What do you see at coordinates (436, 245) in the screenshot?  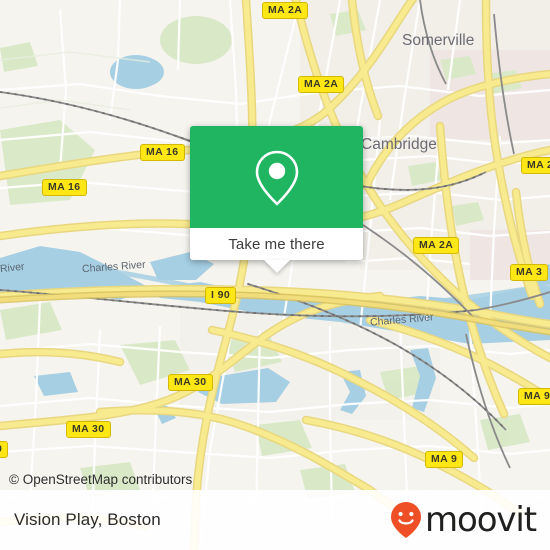 I see `road-shield-ma2a-cambridge: MA 2A` at bounding box center [436, 245].